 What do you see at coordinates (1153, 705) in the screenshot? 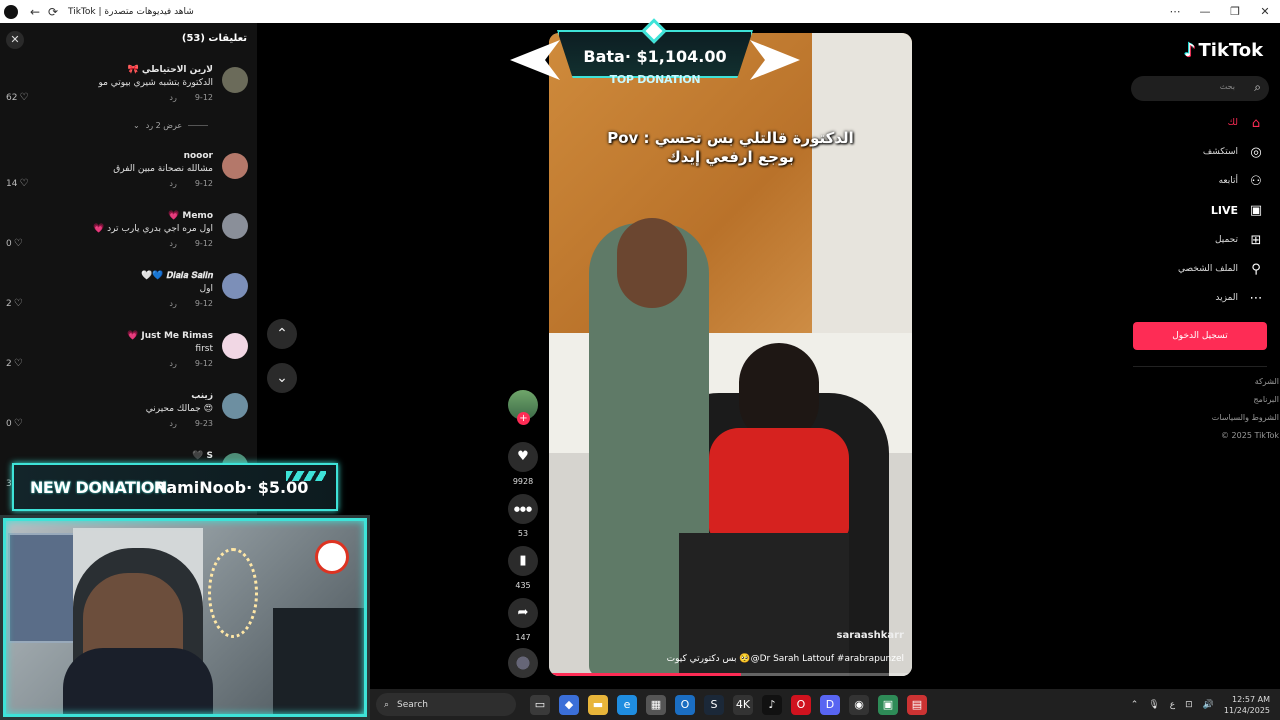
I see `microphone-icon: 🎙` at bounding box center [1153, 705].